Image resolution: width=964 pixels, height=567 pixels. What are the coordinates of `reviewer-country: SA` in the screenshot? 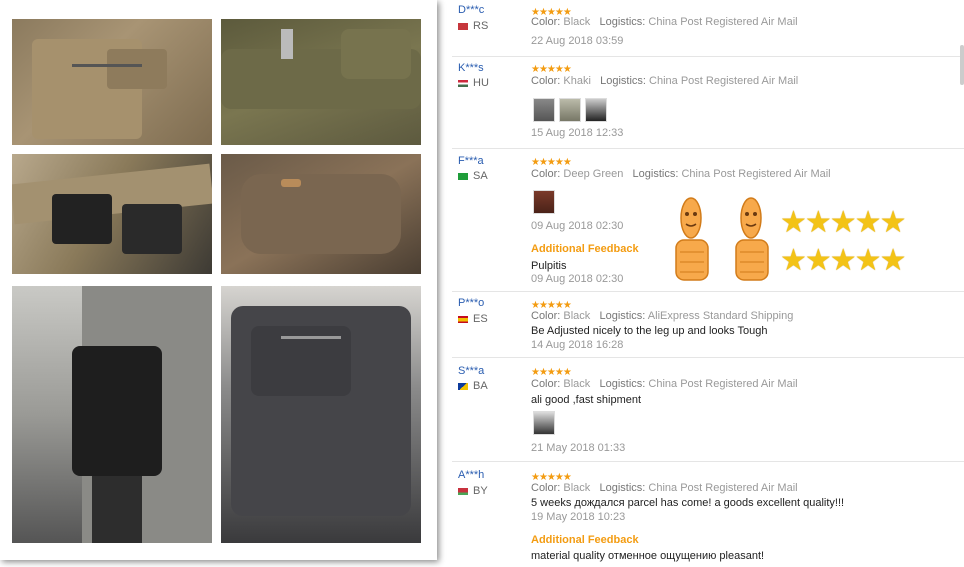 It's located at (473, 176).